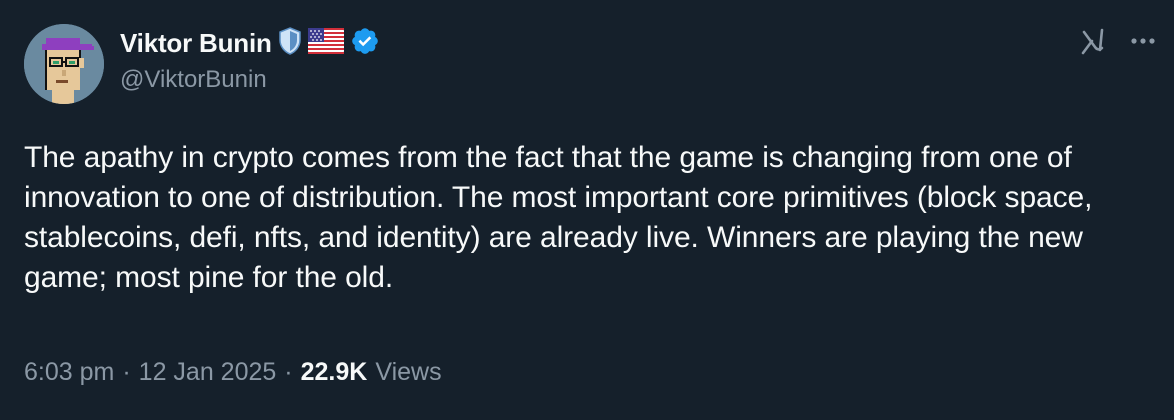 This screenshot has width=1174, height=420. What do you see at coordinates (1143, 41) in the screenshot?
I see `more-options-icon` at bounding box center [1143, 41].